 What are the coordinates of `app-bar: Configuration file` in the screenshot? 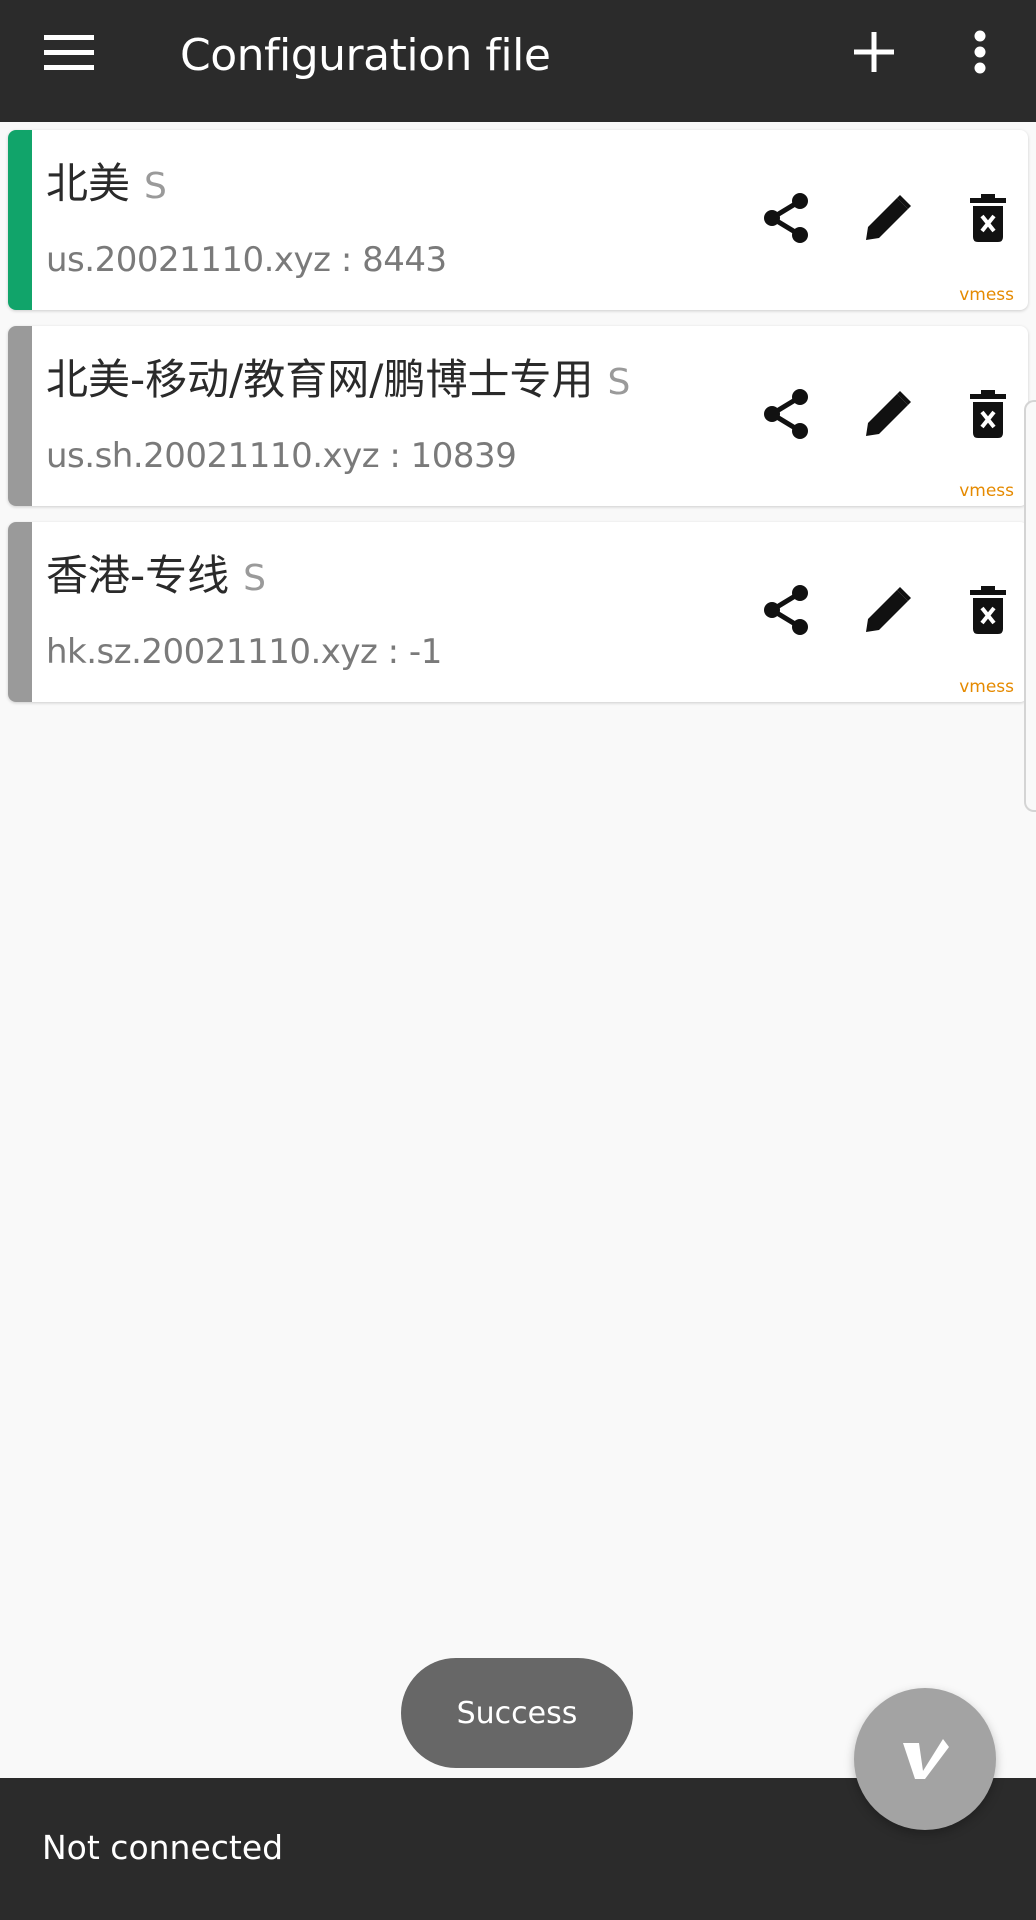 It's located at (518, 61).